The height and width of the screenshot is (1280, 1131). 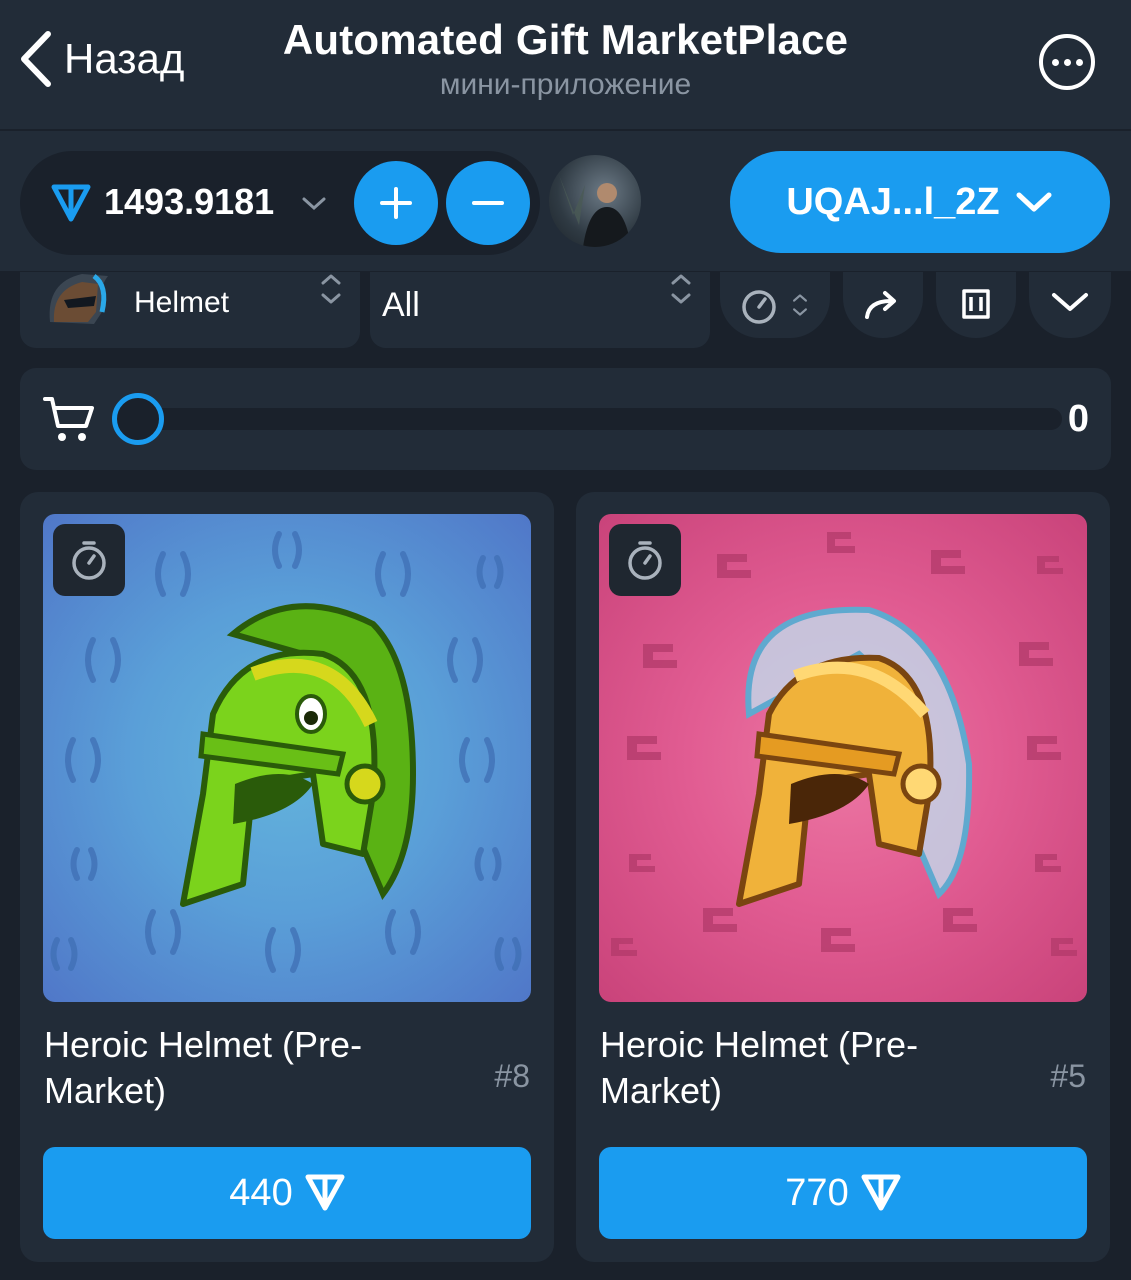 I want to click on gift-number: #5, so click(x=1068, y=1076).